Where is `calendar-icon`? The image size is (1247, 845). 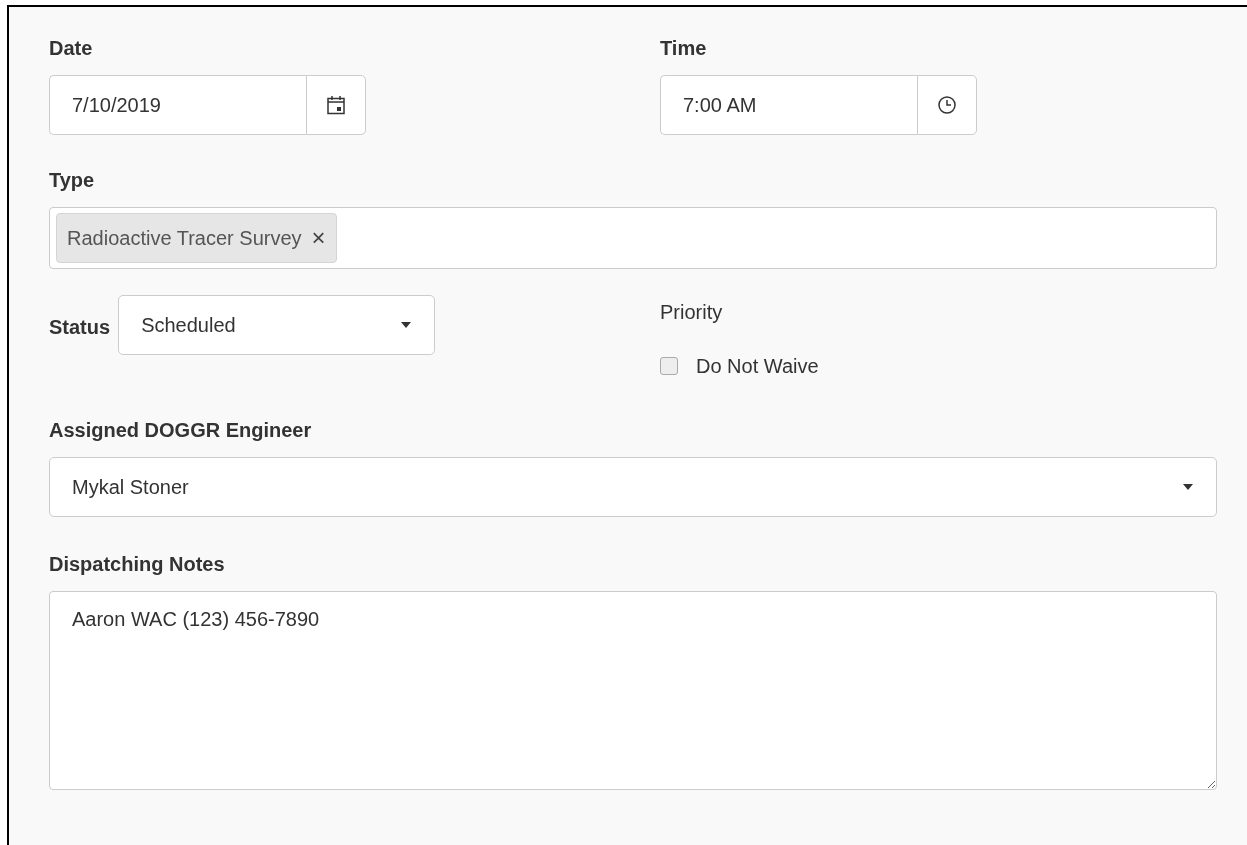
calendar-icon is located at coordinates (336, 105).